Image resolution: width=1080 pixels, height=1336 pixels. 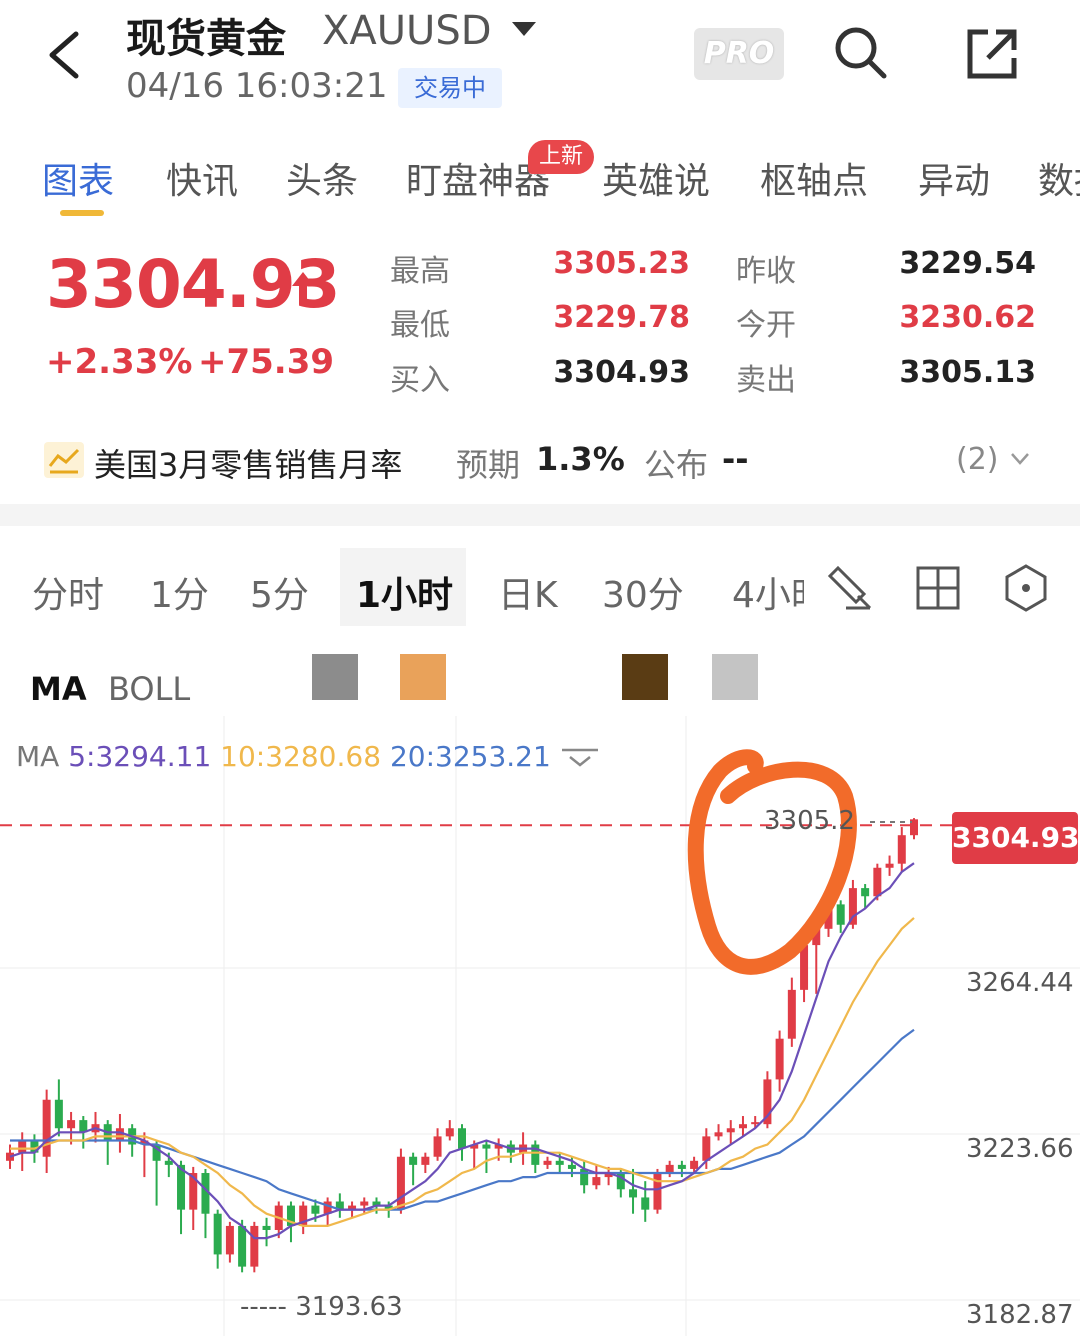 What do you see at coordinates (735, 459) in the screenshot?
I see `event-published-value: --` at bounding box center [735, 459].